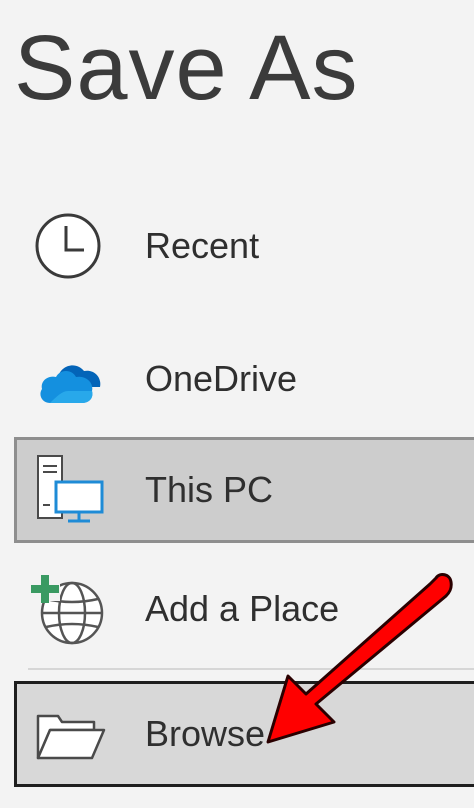 The image size is (474, 808). I want to click on cloud-icon, so click(68, 379).